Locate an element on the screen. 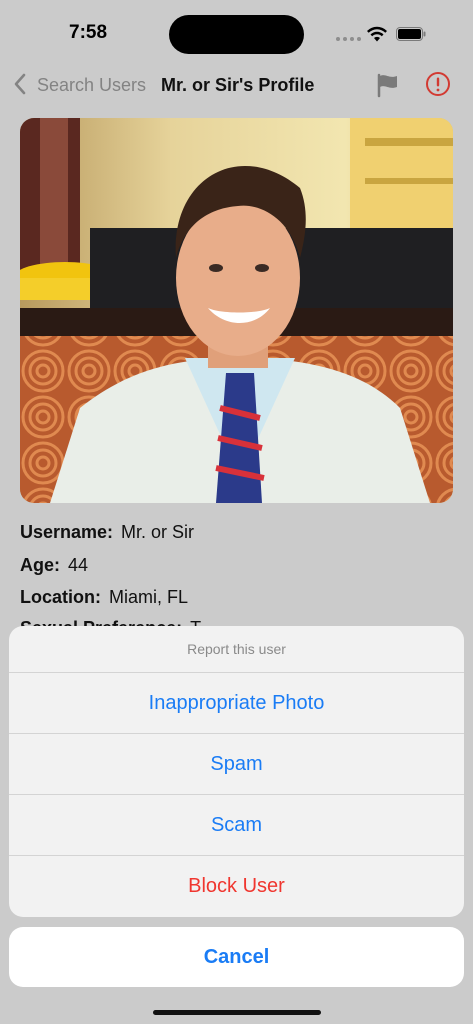 The width and height of the screenshot is (473, 1024). detail-location: Location: Miami, FL is located at coordinates (104, 597).